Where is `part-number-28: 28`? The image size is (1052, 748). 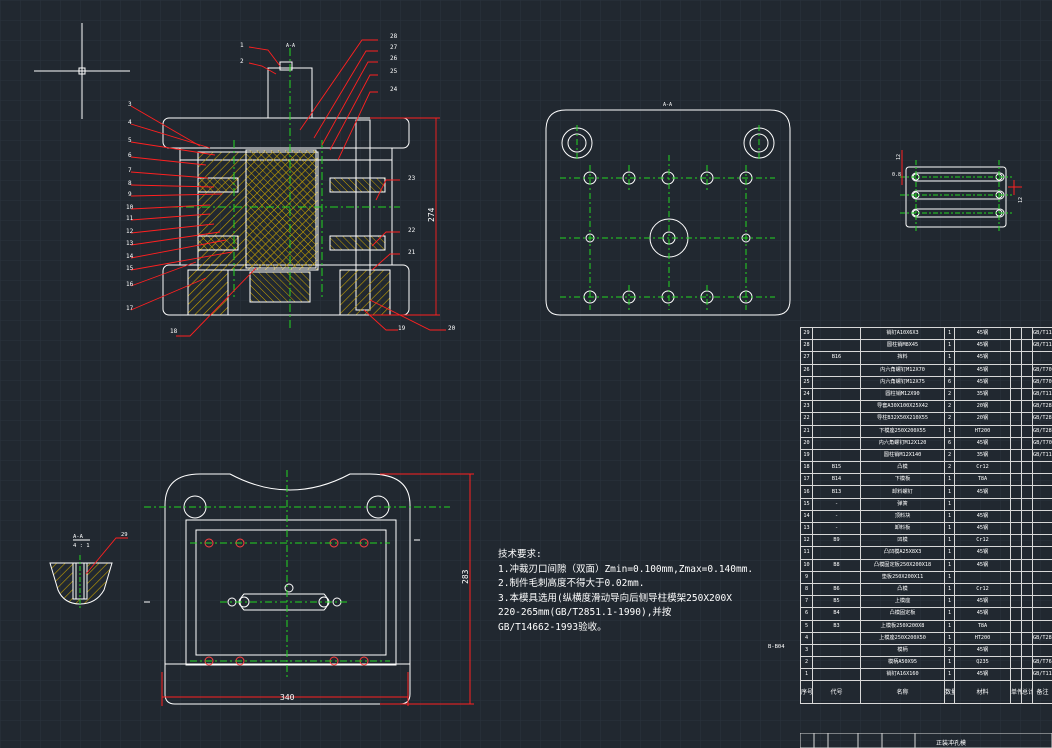
part-number-28: 28 is located at coordinates (394, 36).